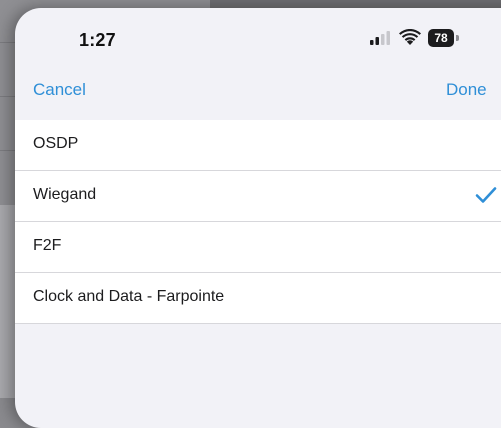 Image resolution: width=501 pixels, height=428 pixels. What do you see at coordinates (65, 194) in the screenshot?
I see `option-label: Wiegand` at bounding box center [65, 194].